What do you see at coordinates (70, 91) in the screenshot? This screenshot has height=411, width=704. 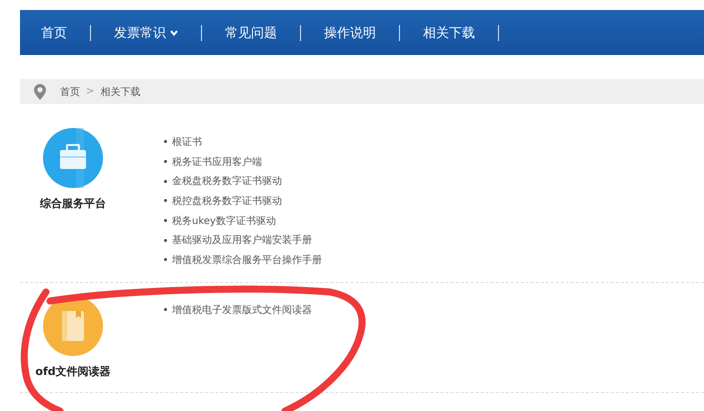 I see `breadcrumb-link: 首页` at bounding box center [70, 91].